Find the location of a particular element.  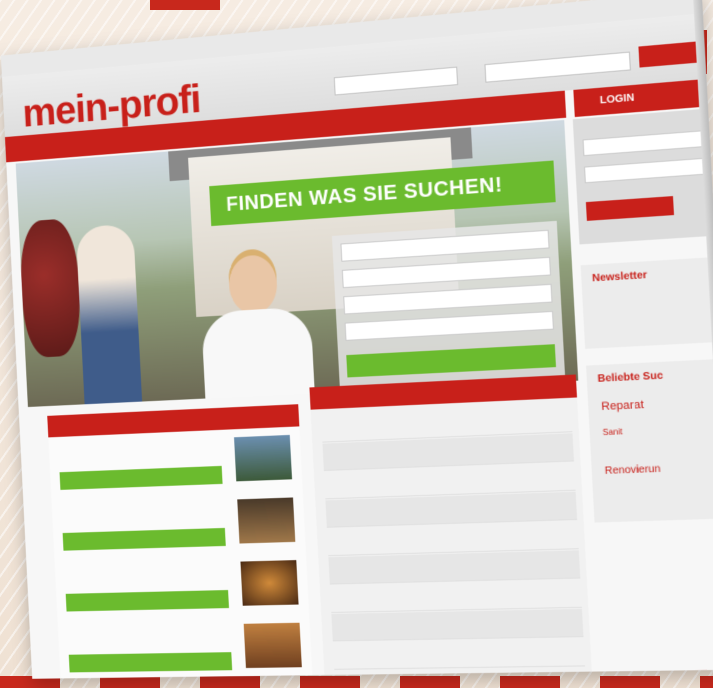

search-location-input is located at coordinates (557, 67).